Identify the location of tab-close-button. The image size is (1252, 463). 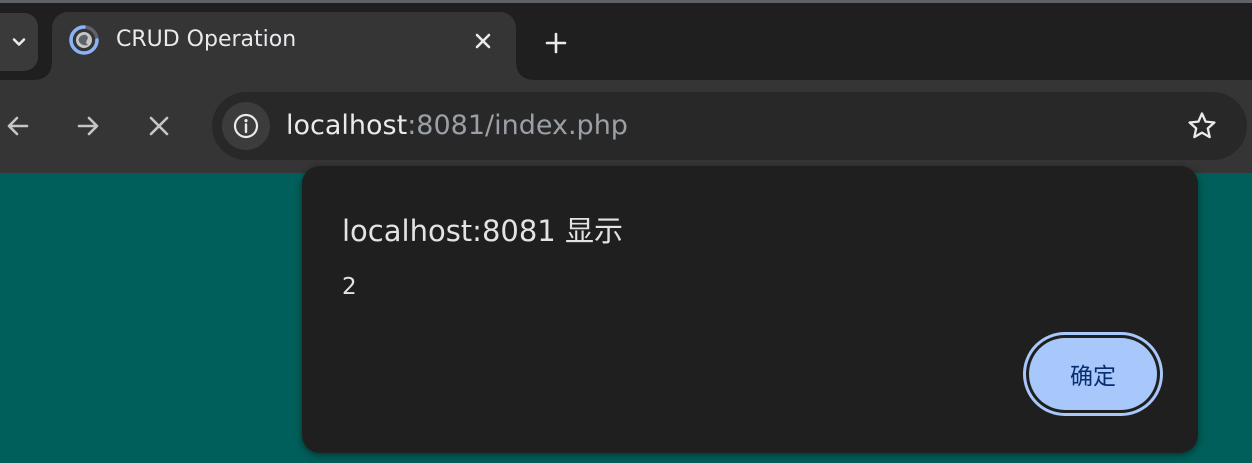
(483, 41).